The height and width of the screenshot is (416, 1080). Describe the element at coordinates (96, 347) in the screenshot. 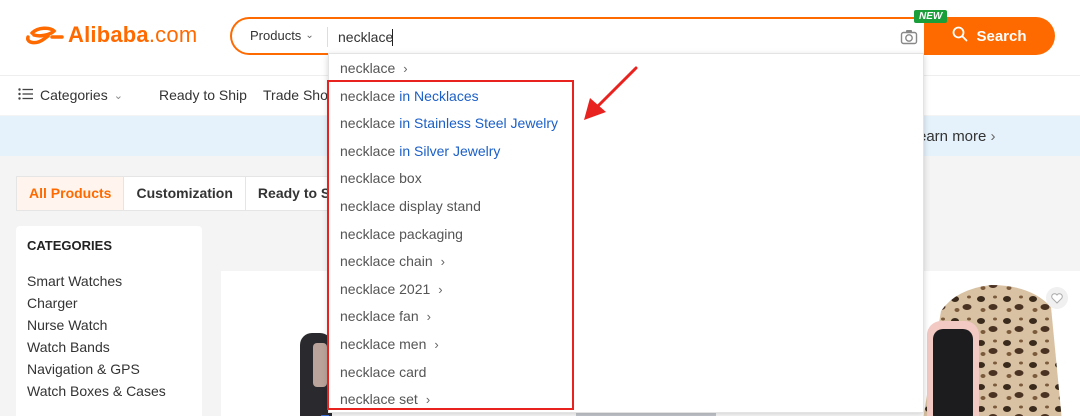

I see `category-item: Watch Bands` at that location.